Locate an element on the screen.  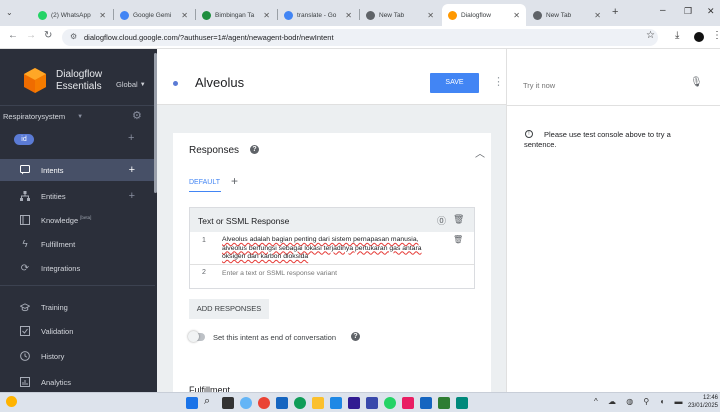
sidebar-item-label: Integrations is located at coordinates (61, 268).